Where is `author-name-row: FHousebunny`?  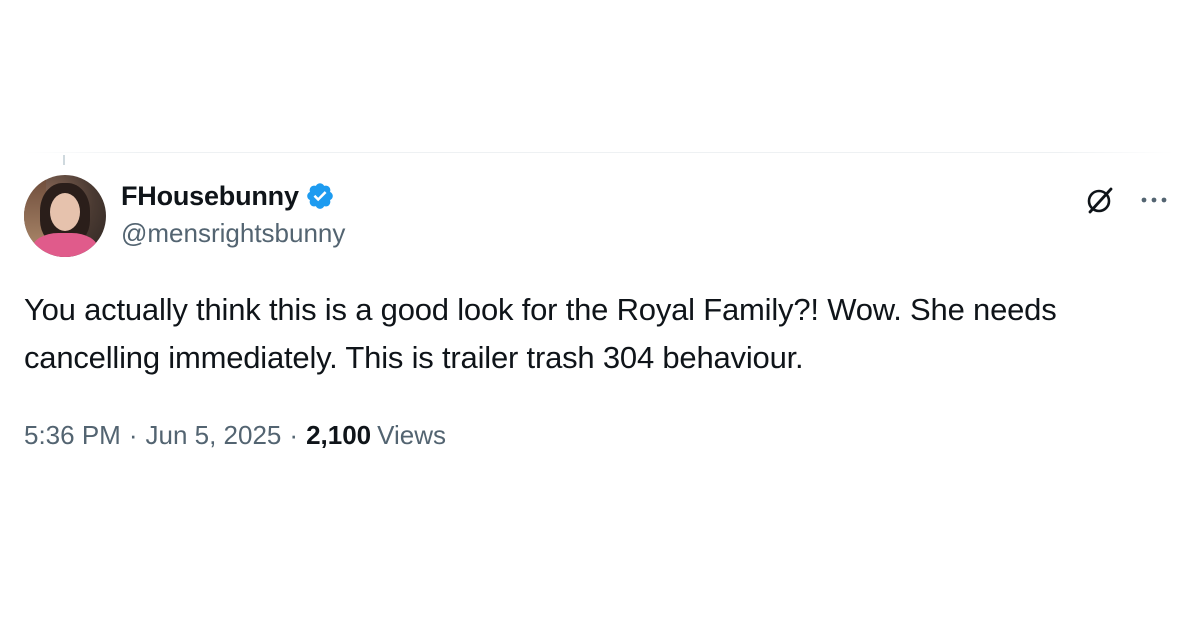 author-name-row: FHousebunny is located at coordinates (228, 196).